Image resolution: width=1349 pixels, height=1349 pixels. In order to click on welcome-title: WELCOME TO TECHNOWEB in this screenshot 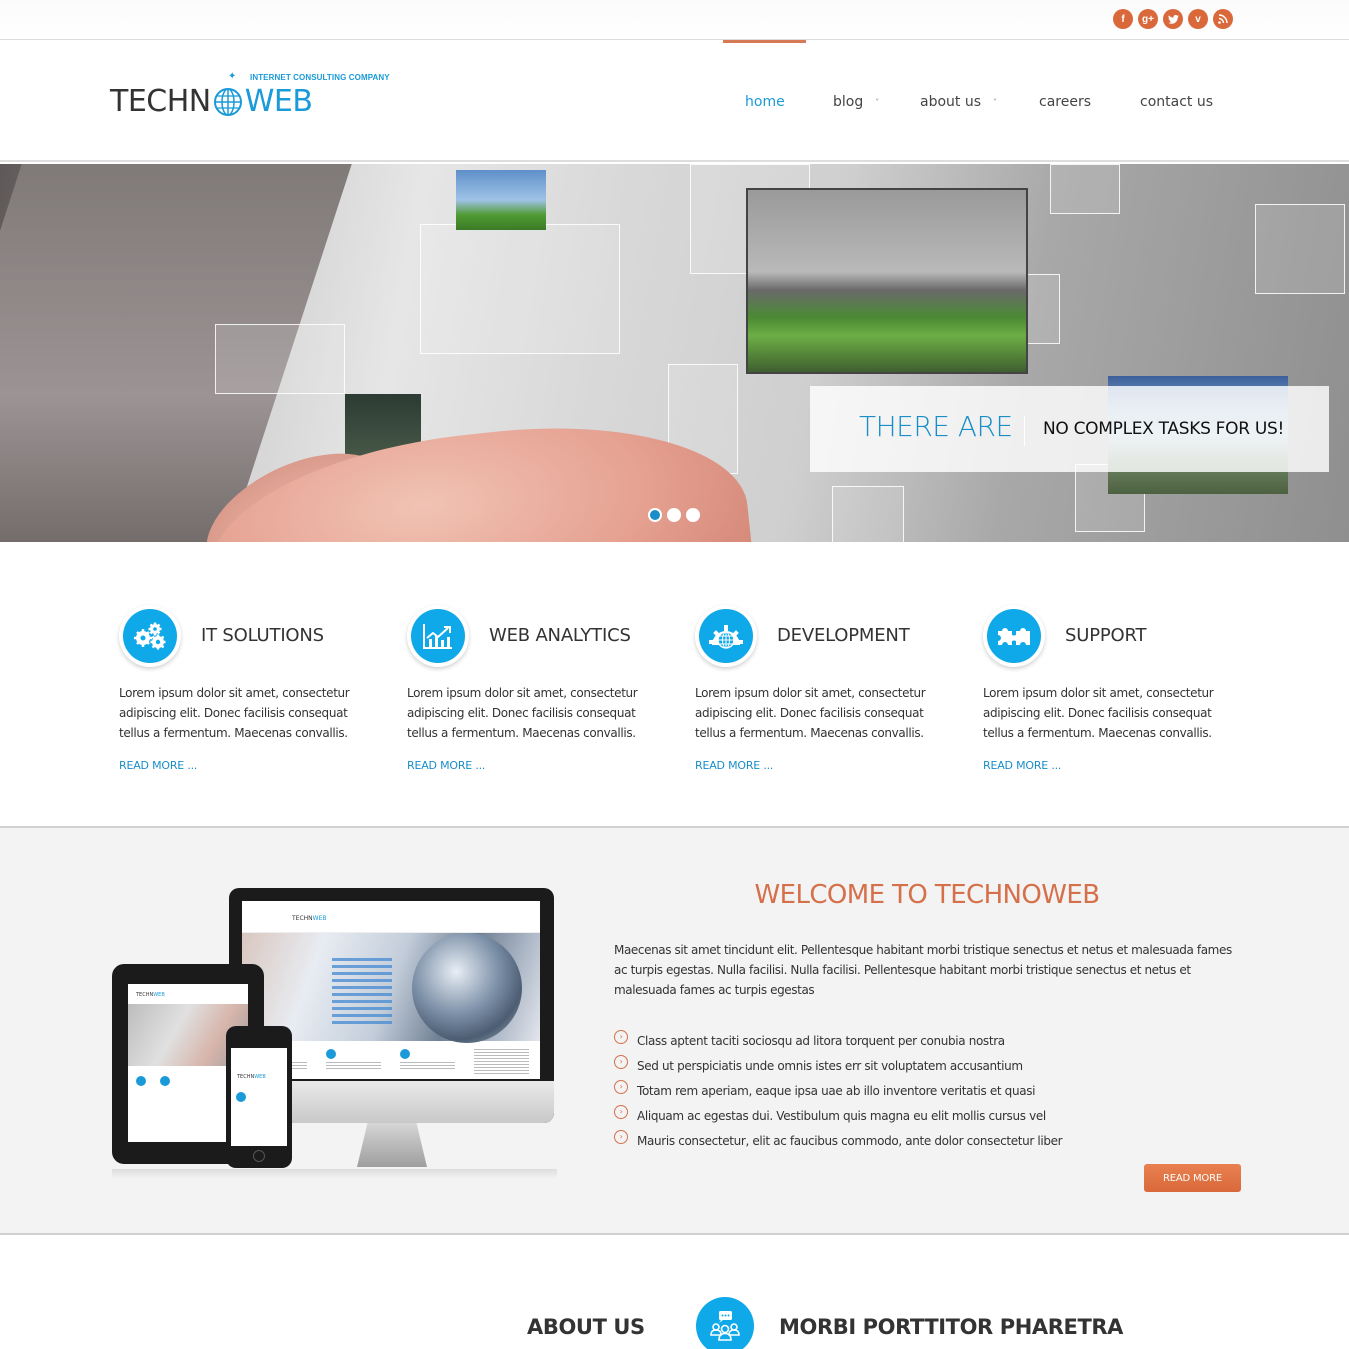, I will do `click(927, 895)`.